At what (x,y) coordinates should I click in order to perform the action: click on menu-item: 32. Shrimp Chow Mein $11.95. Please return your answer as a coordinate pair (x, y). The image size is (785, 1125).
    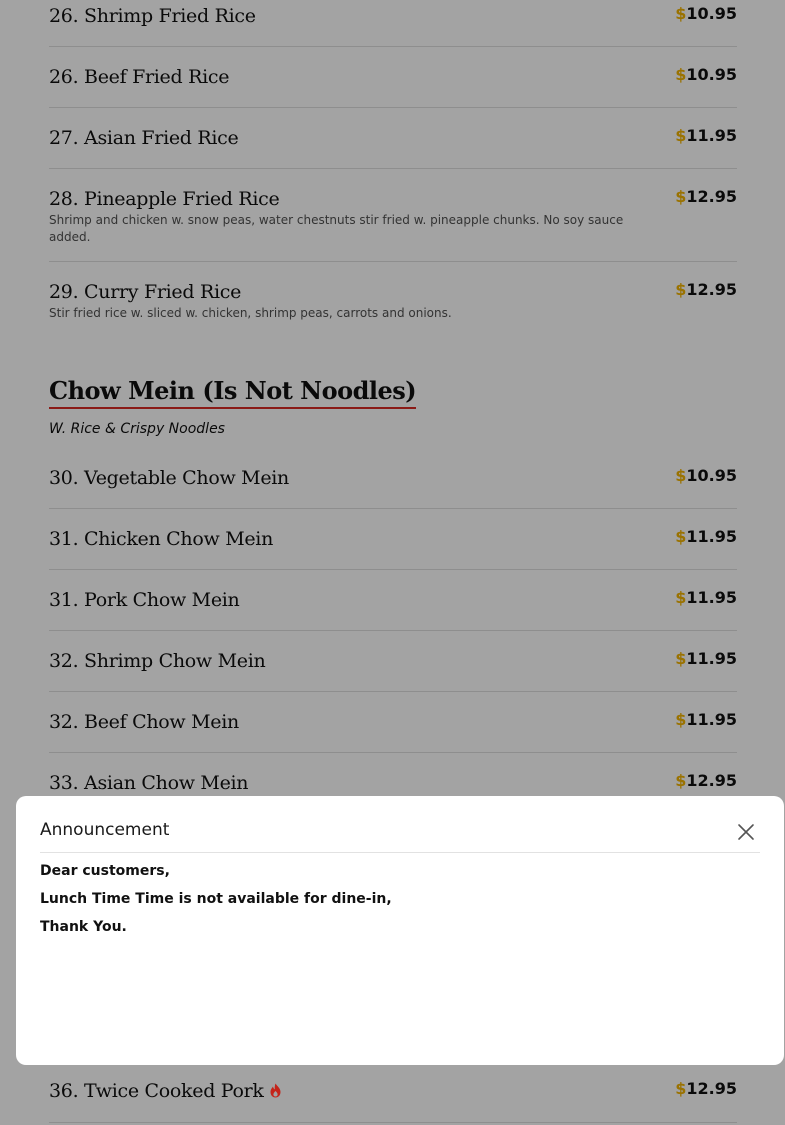
    Looking at the image, I should click on (393, 661).